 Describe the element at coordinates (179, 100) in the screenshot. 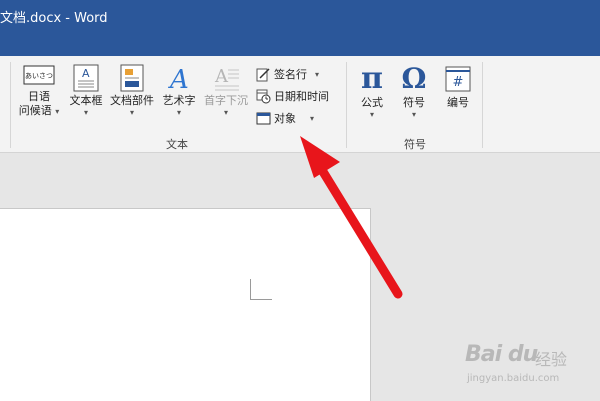

I see `wordart-label: 艺术字` at that location.